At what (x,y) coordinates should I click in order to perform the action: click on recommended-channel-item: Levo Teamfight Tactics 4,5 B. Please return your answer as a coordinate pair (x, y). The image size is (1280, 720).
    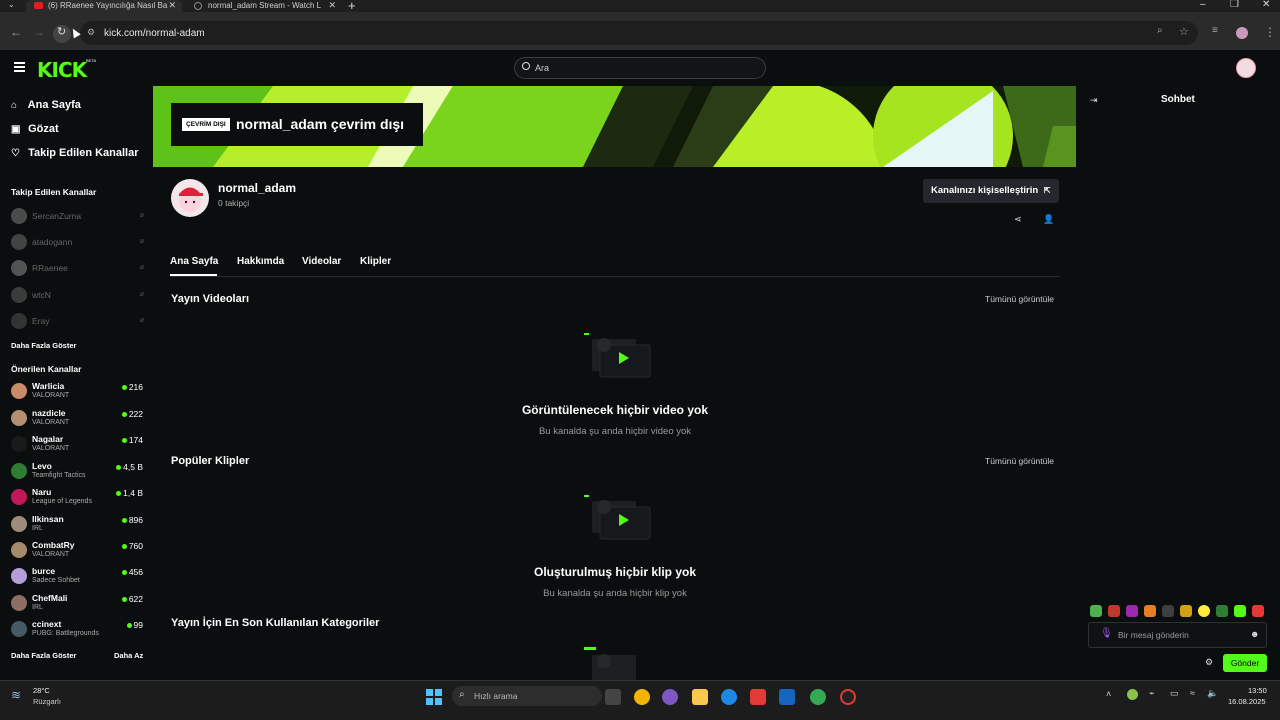
    Looking at the image, I should click on (77, 473).